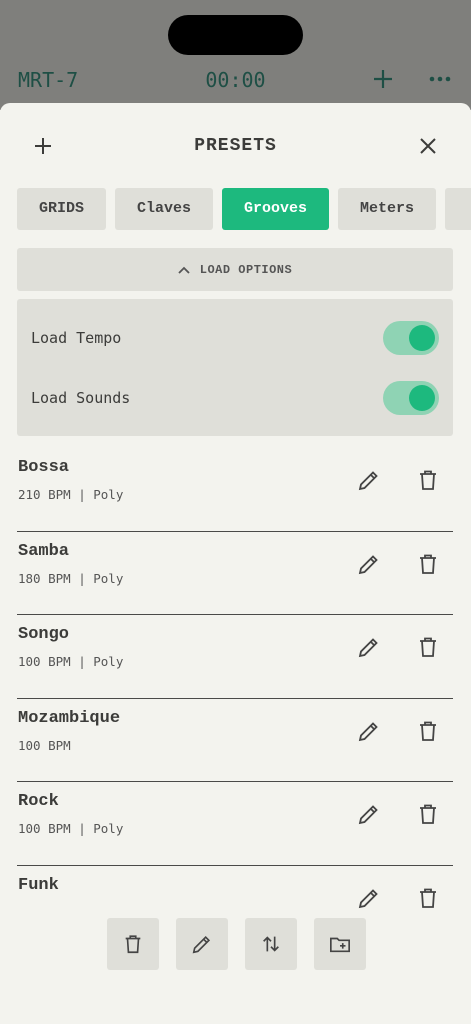 This screenshot has height=1024, width=471. Describe the element at coordinates (71, 578) in the screenshot. I see `preset-info: 180 BPM | Poly` at that location.